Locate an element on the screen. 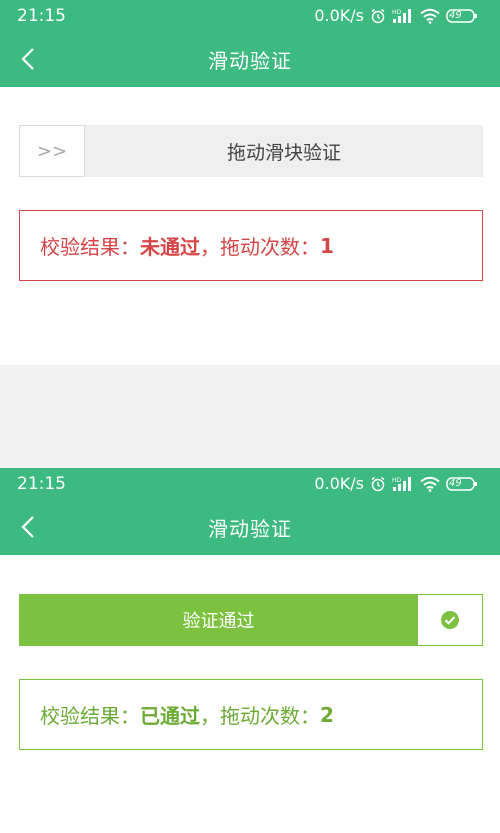  drag-count: 2 is located at coordinates (327, 714).